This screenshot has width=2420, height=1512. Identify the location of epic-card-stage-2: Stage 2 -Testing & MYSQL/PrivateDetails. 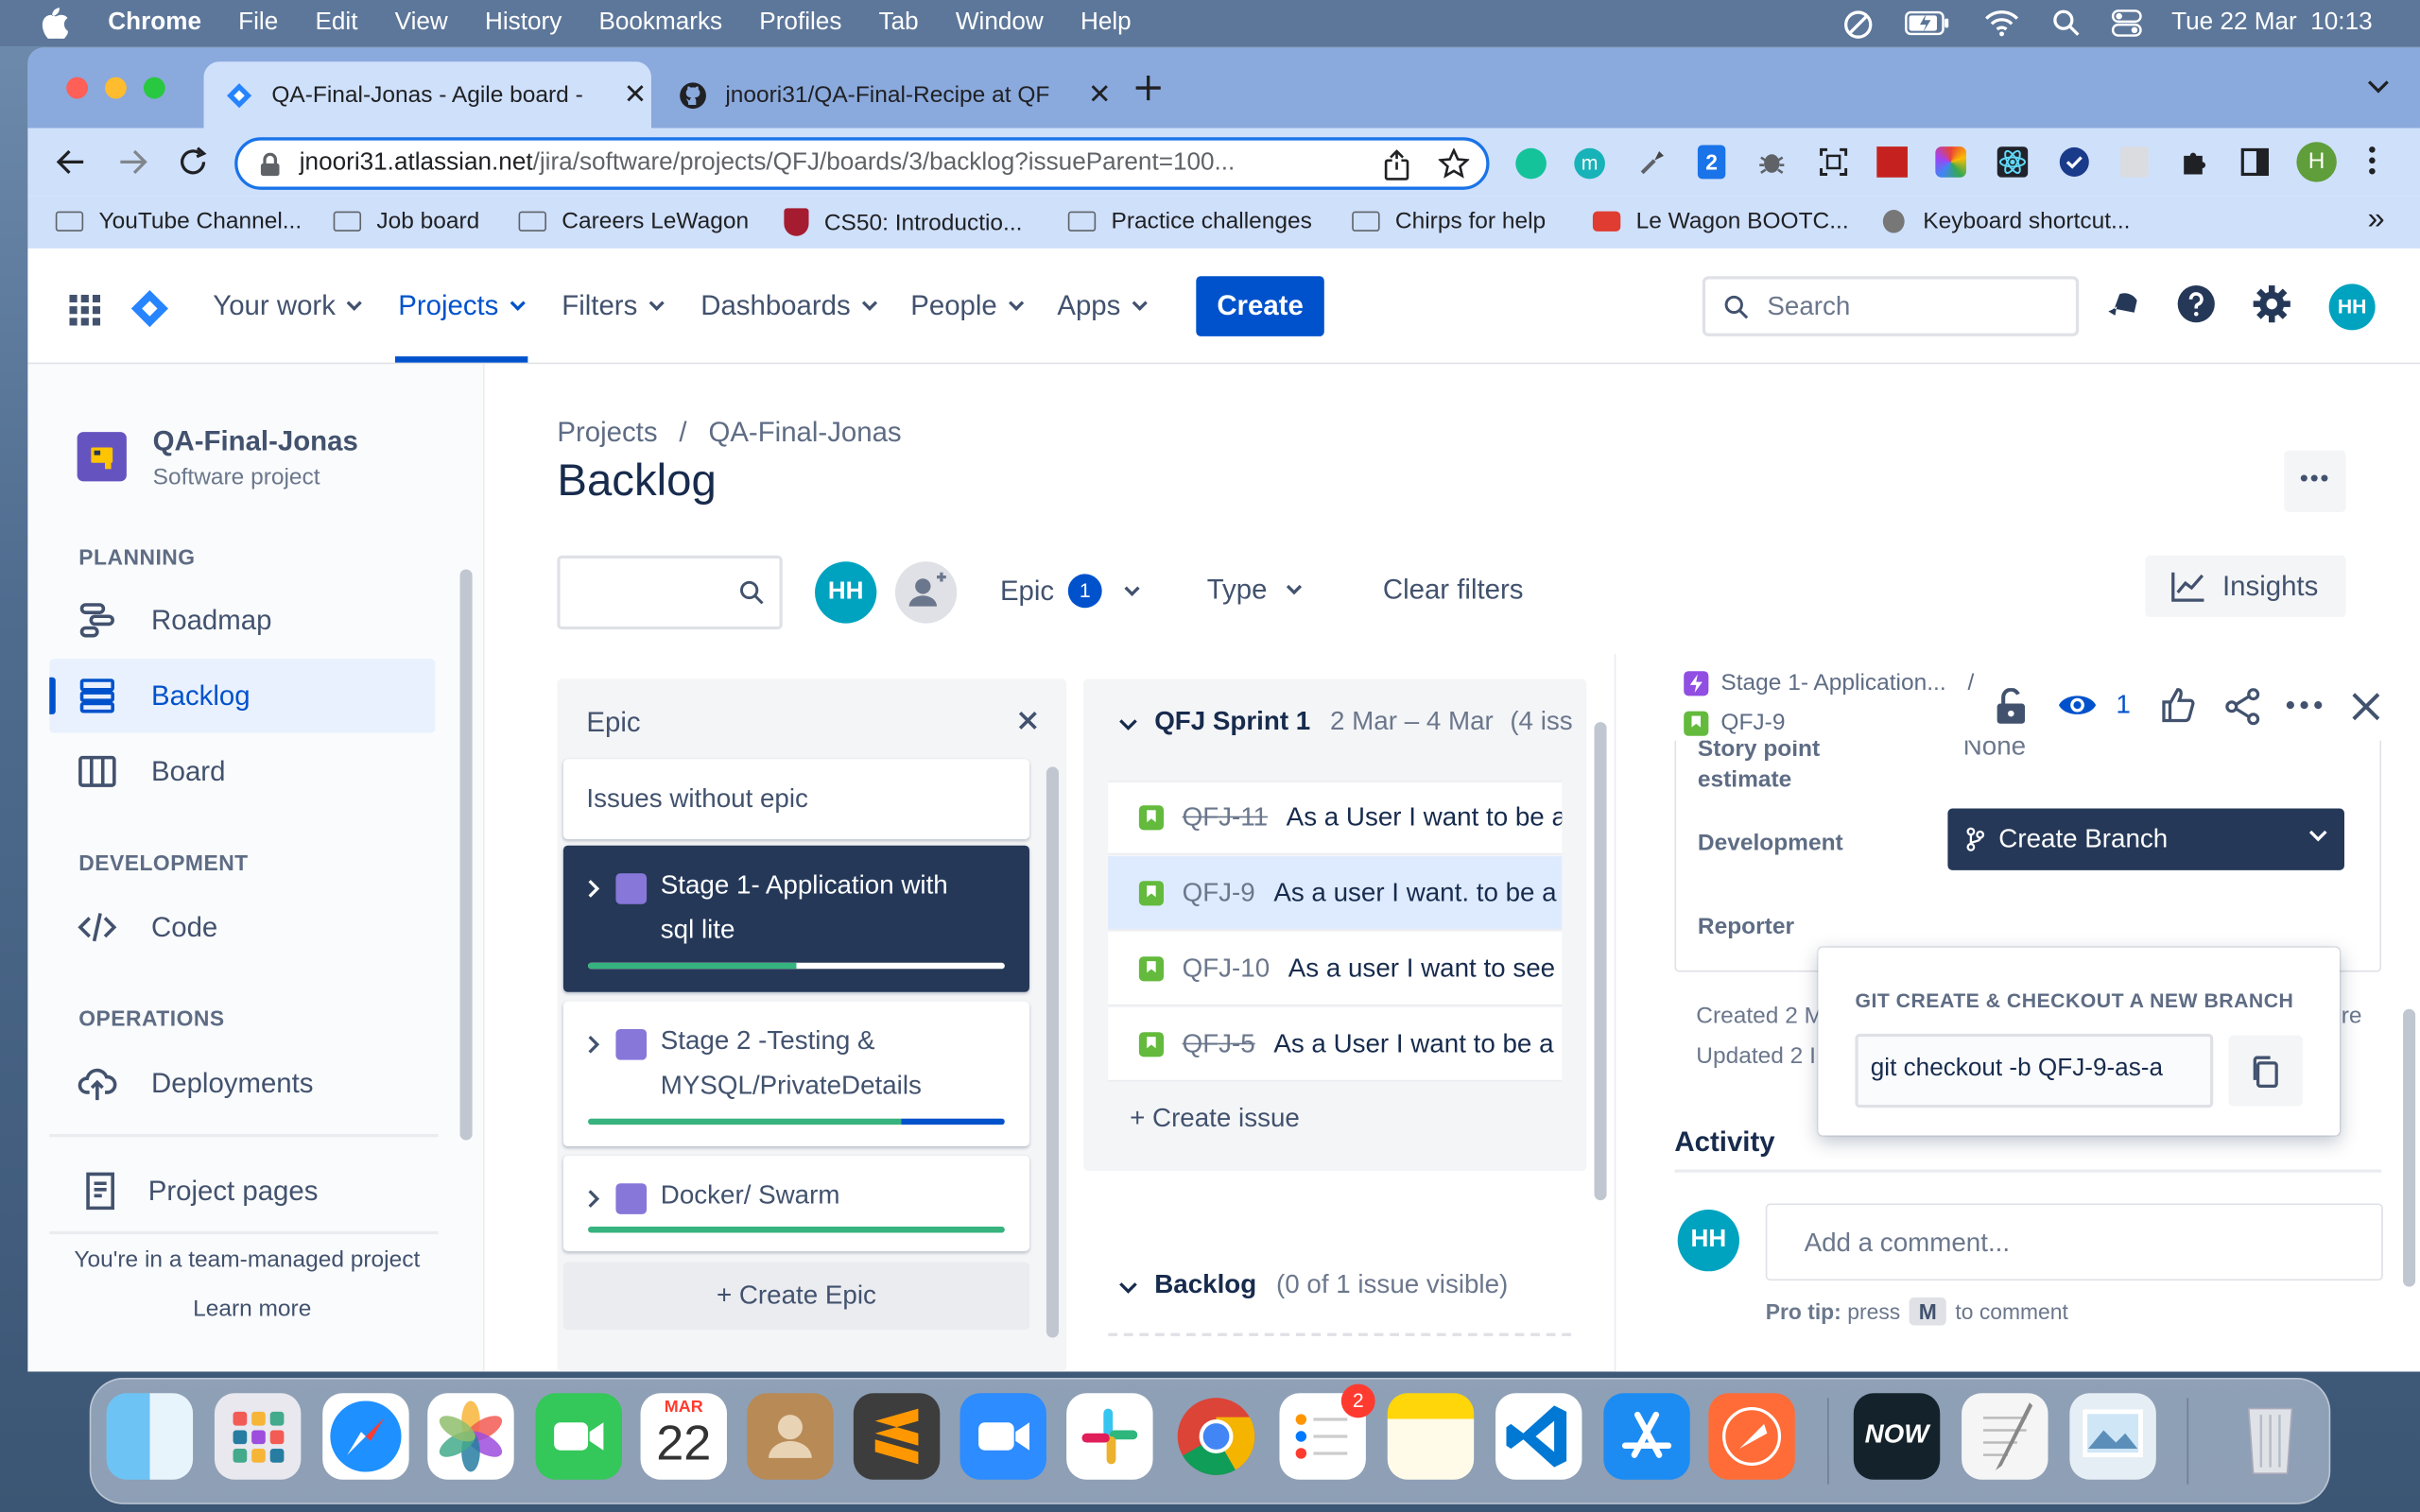
(795, 1074).